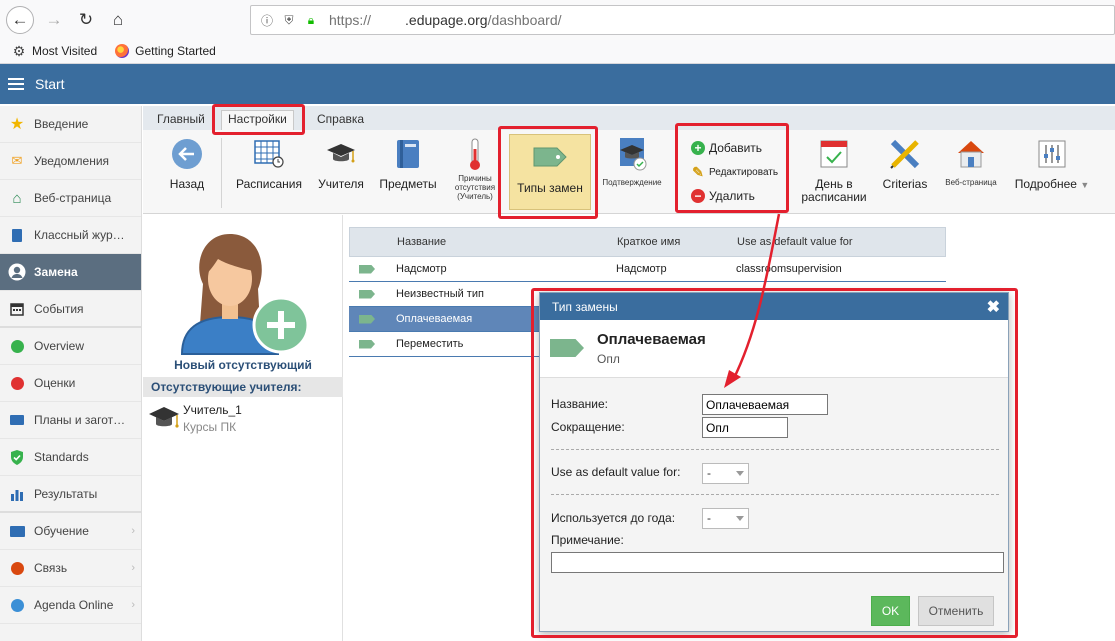 The height and width of the screenshot is (641, 1115). What do you see at coordinates (187, 163) in the screenshot?
I see `back-button: Назад` at bounding box center [187, 163].